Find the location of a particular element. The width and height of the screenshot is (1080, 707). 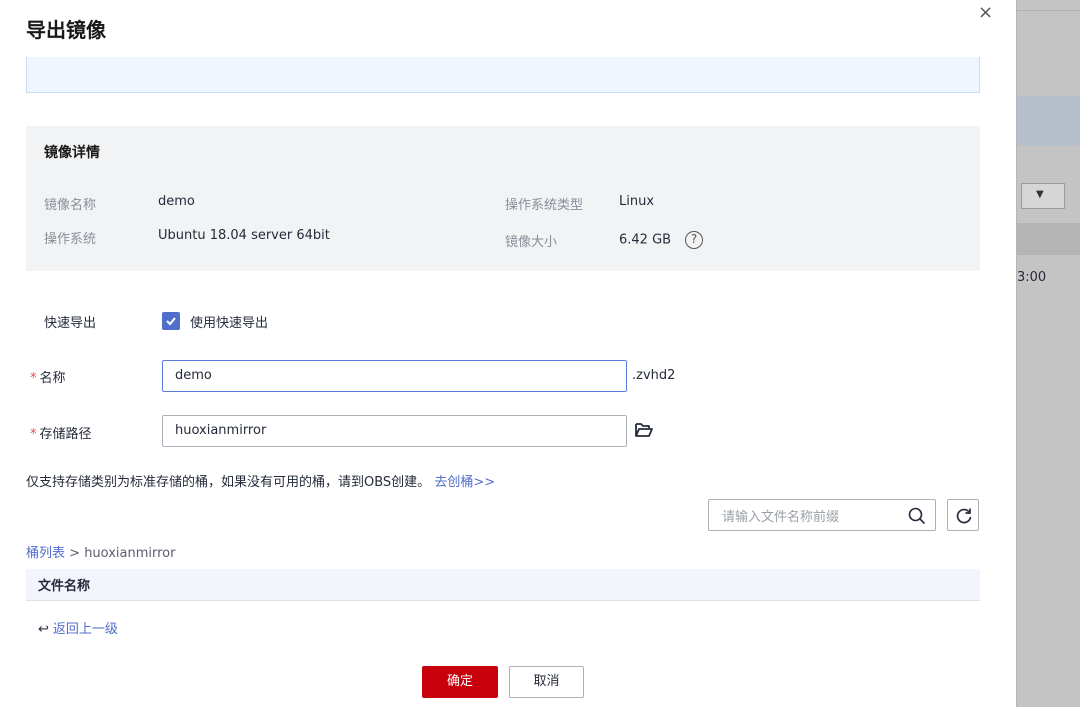

image-size-value: 6.42 GB? is located at coordinates (661, 240).